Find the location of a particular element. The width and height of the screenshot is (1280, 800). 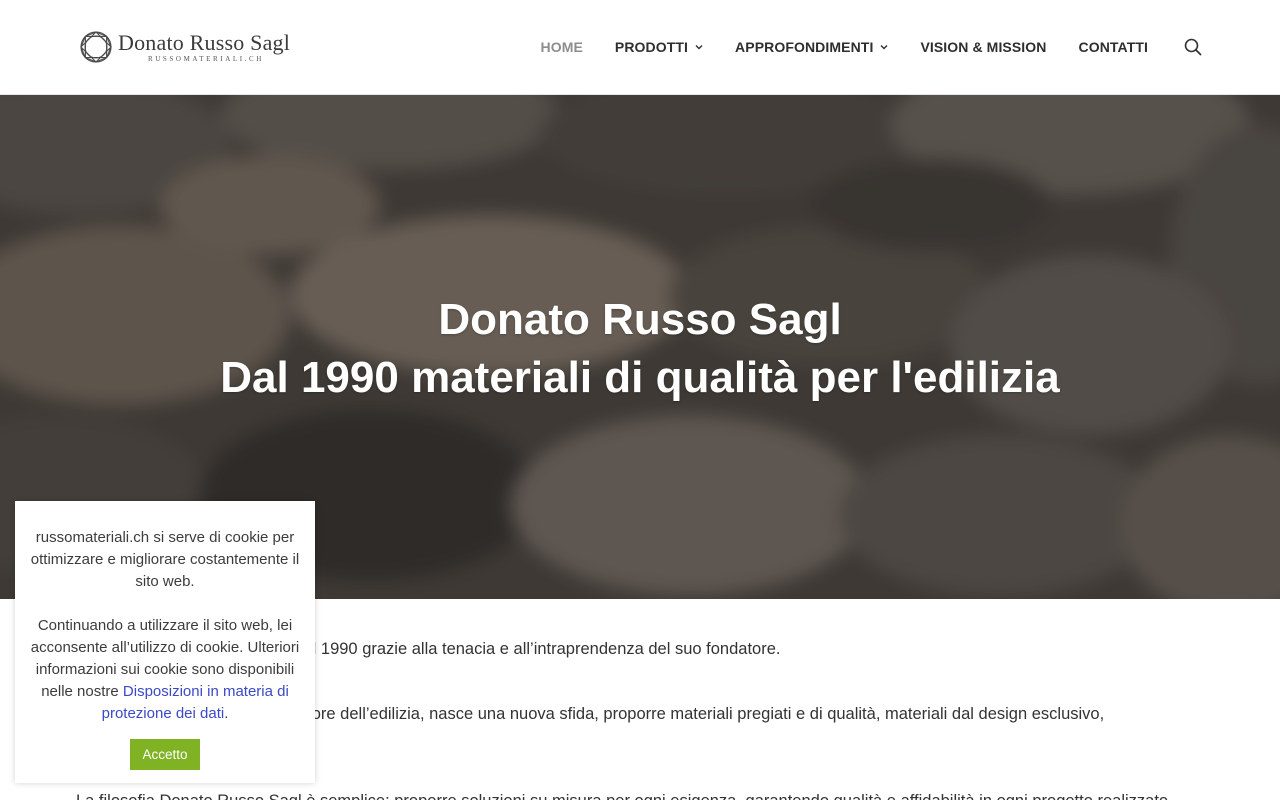

nav-item-vision-mission: VISION & MISSION is located at coordinates (983, 47).